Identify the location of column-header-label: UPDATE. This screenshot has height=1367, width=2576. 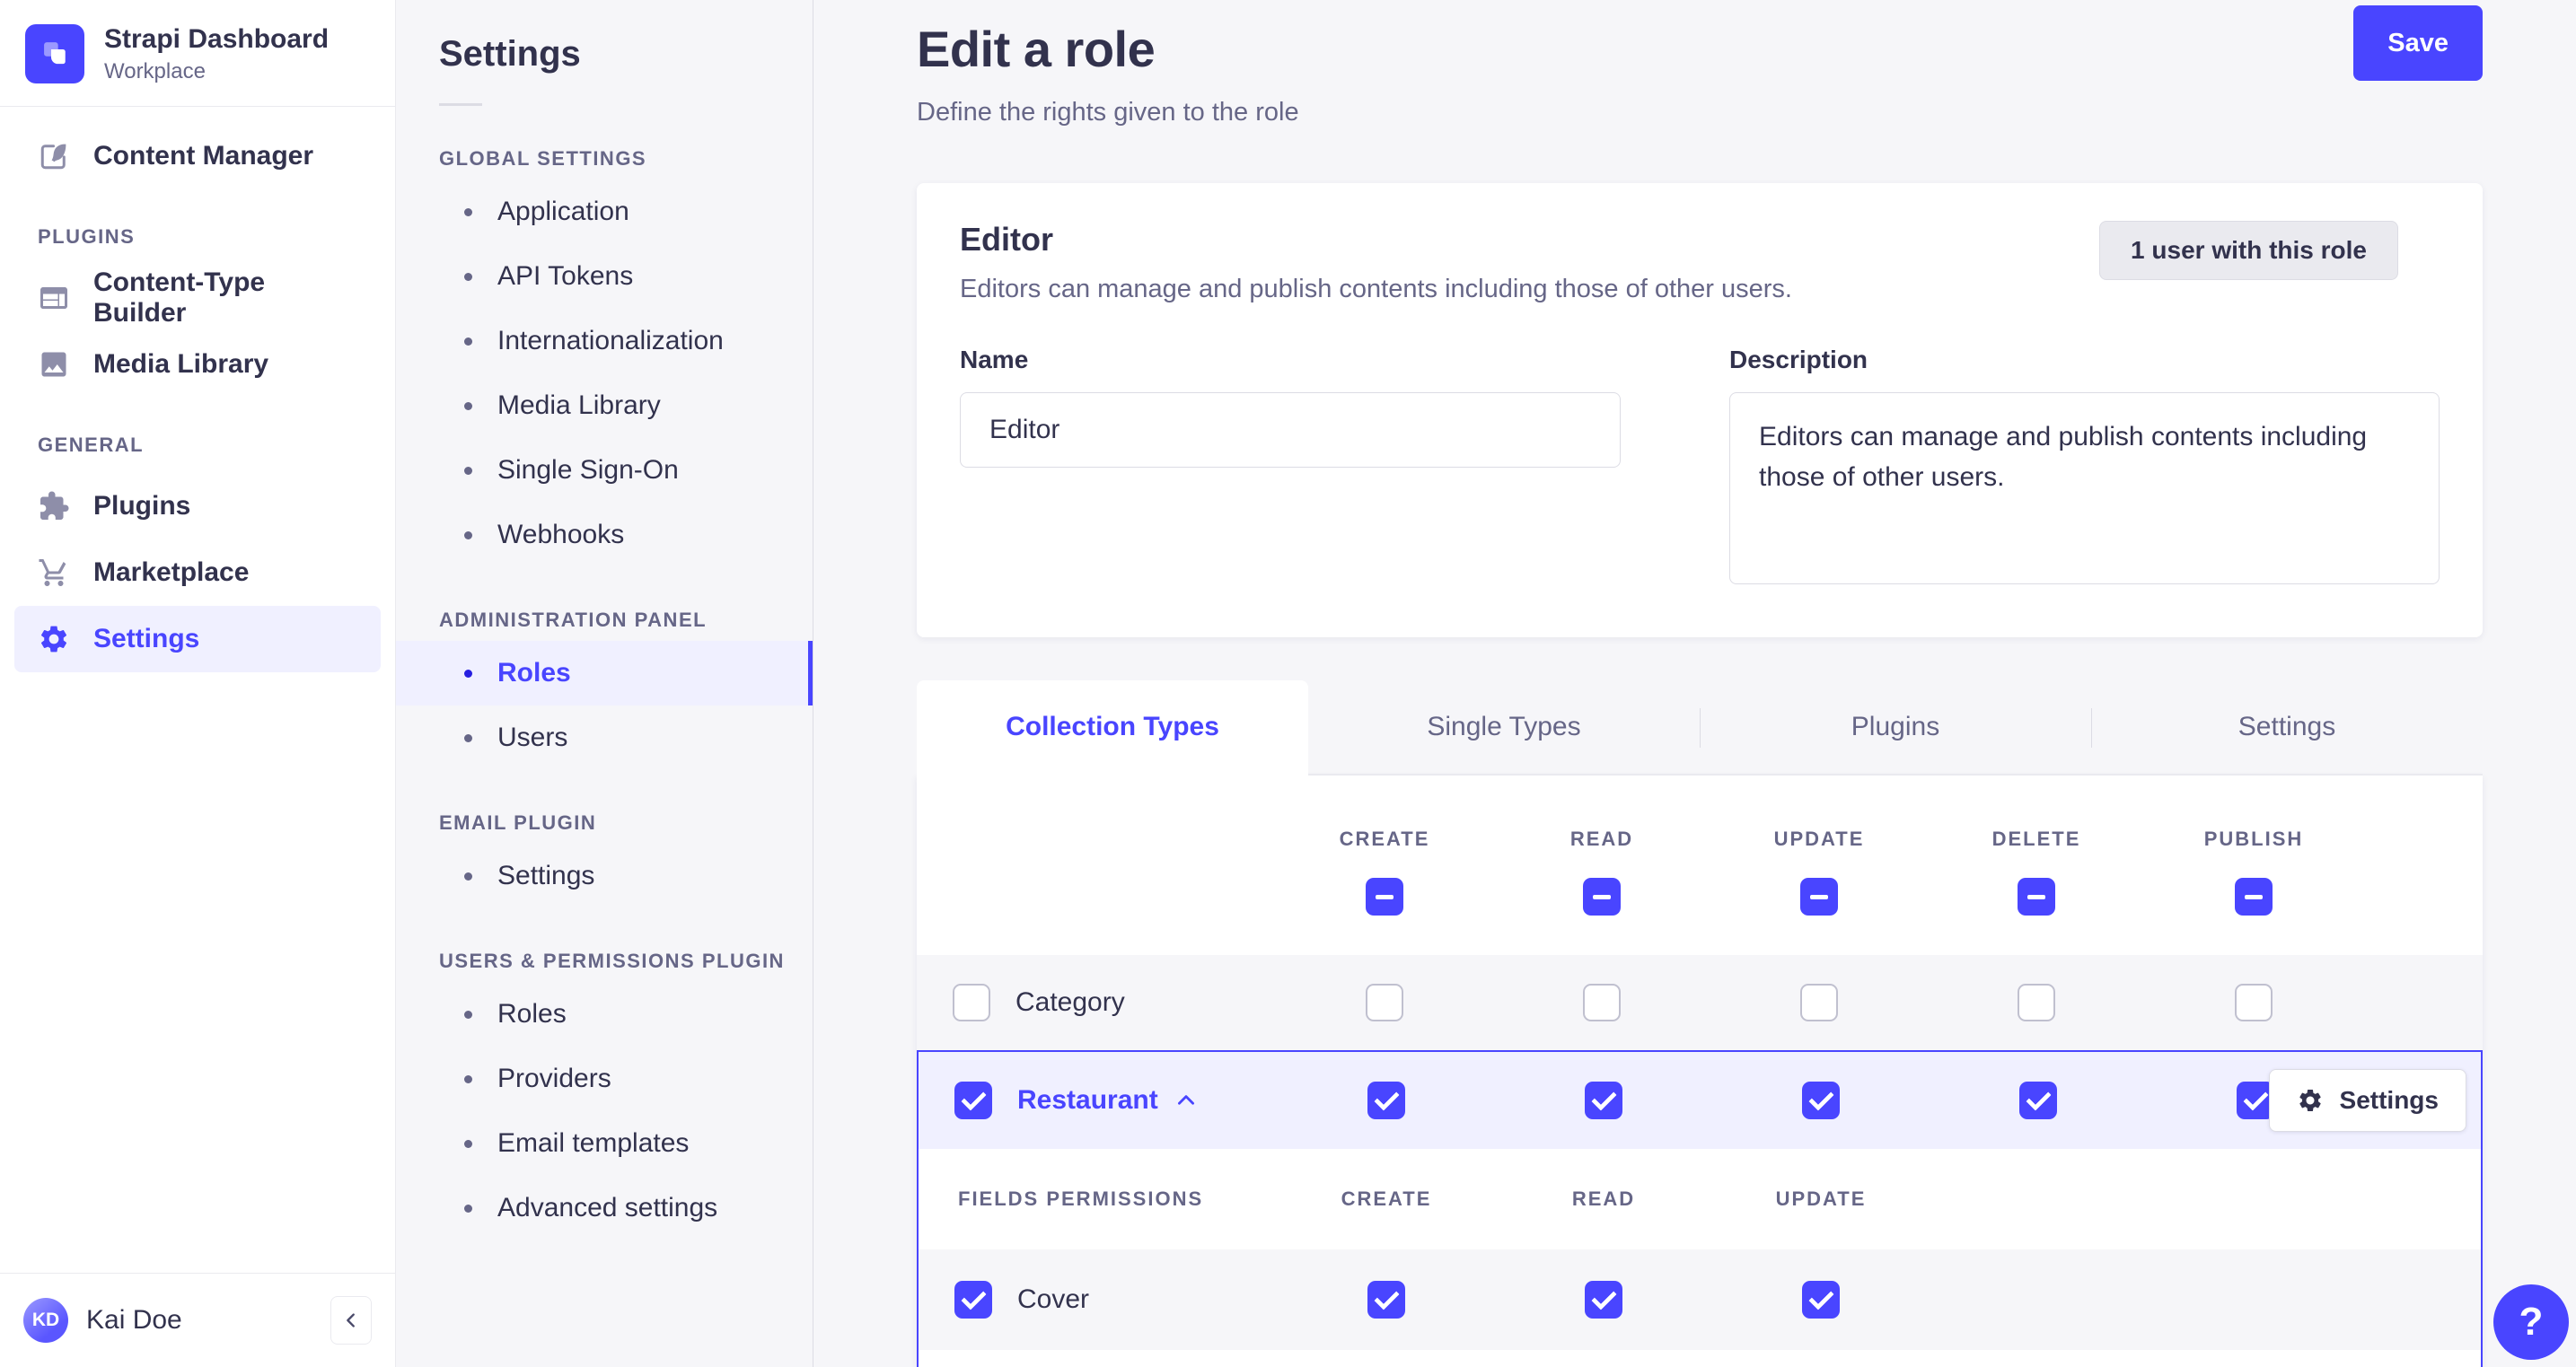
(1819, 839).